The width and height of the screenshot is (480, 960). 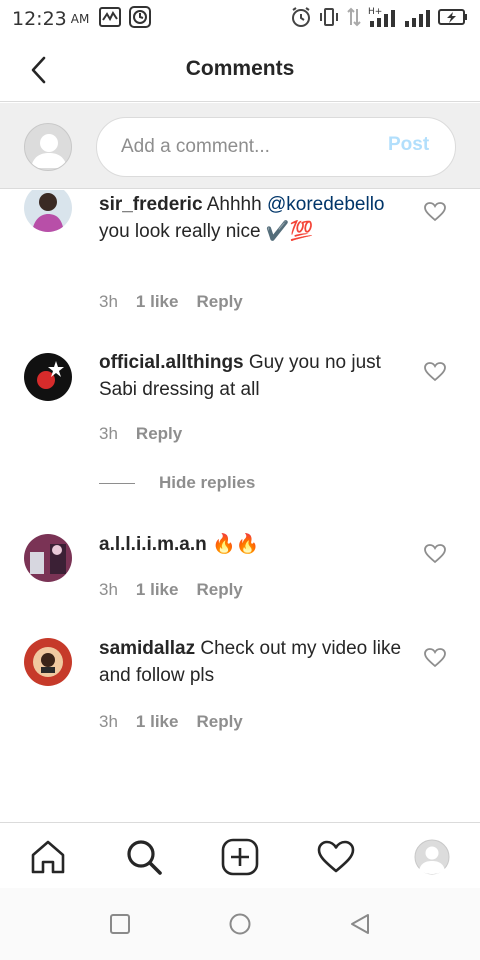 What do you see at coordinates (408, 145) in the screenshot?
I see `post-button: Post` at bounding box center [408, 145].